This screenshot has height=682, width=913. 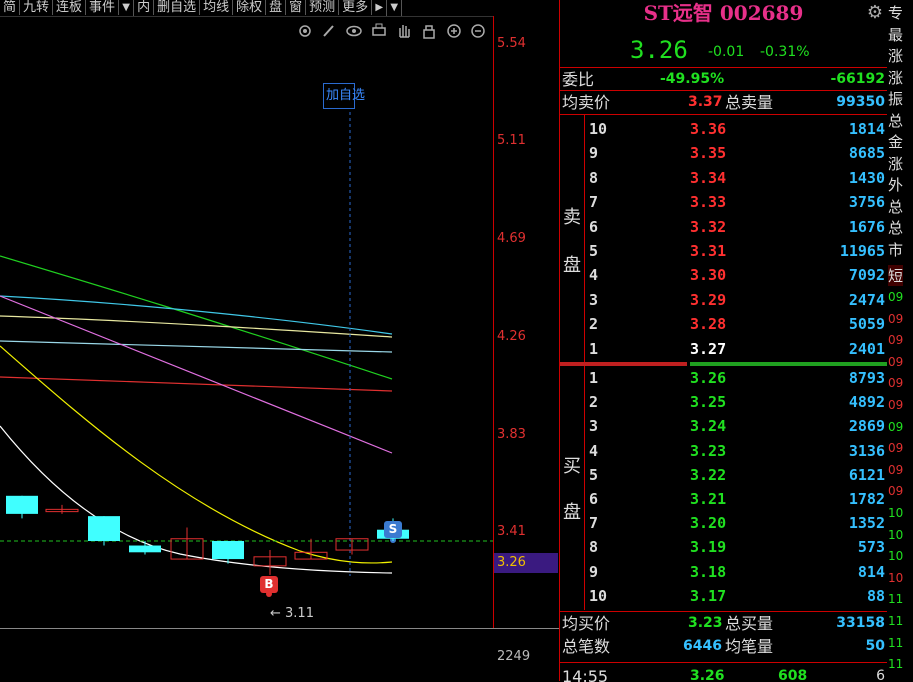 What do you see at coordinates (736, 153) in the screenshot?
I see `sell-order-row: 9 3.35 8685` at bounding box center [736, 153].